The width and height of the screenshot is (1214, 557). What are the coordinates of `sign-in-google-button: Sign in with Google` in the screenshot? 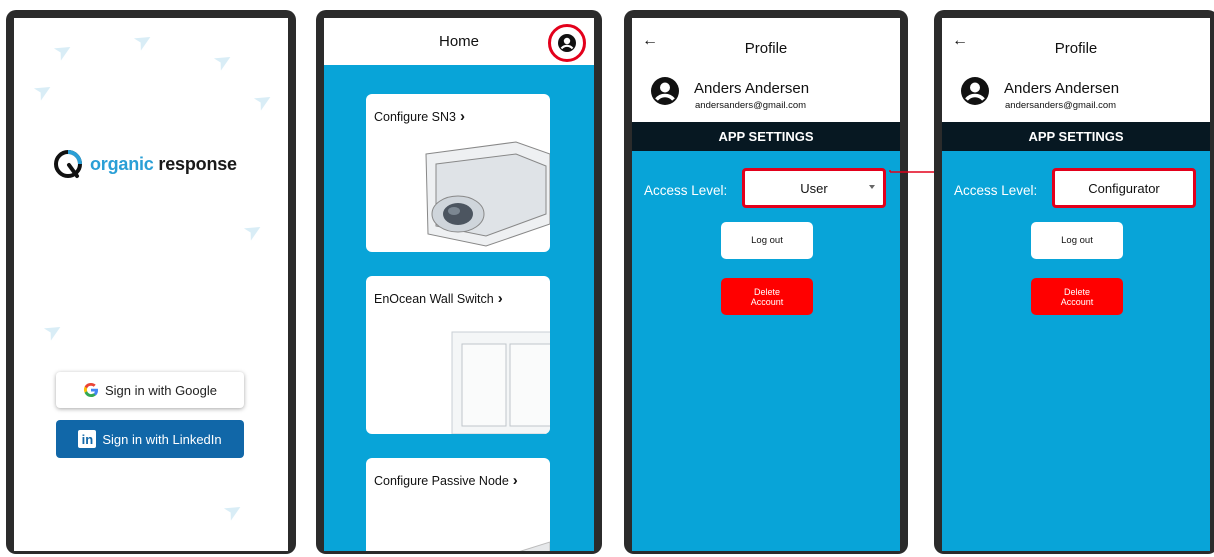 It's located at (150, 390).